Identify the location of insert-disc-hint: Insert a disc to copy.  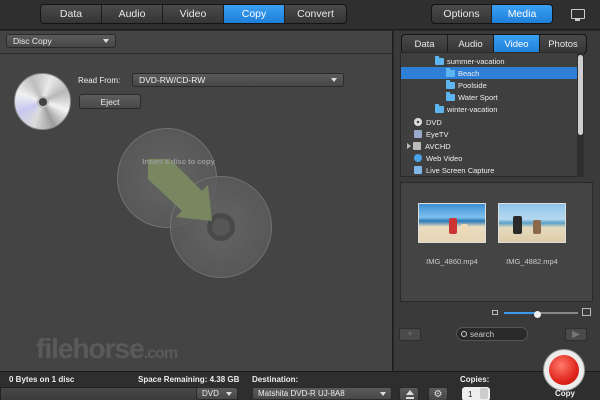
(178, 161).